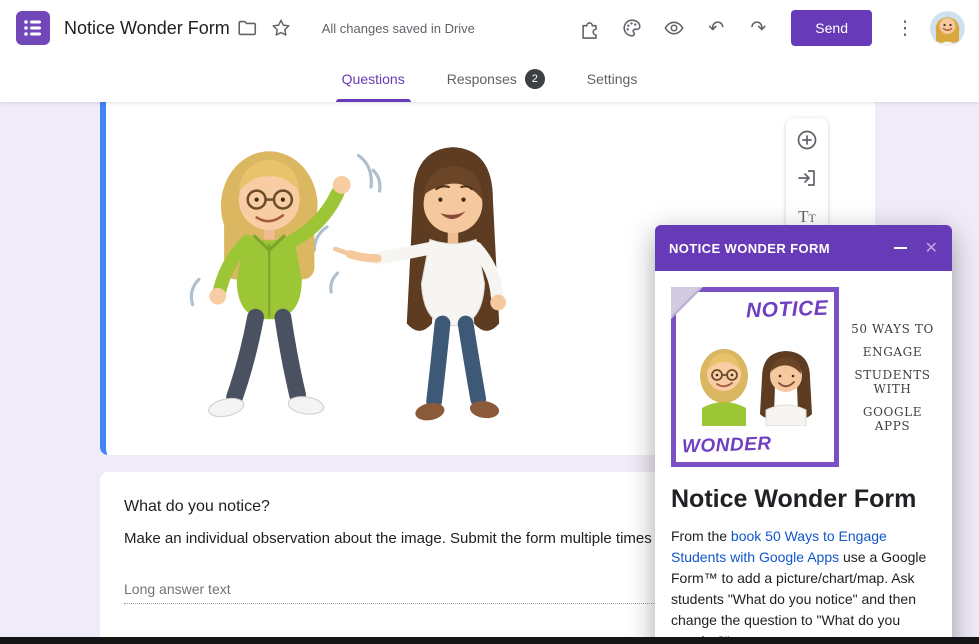 The image size is (979, 644). What do you see at coordinates (496, 79) in the screenshot?
I see `tab-responses: Responses 2` at bounding box center [496, 79].